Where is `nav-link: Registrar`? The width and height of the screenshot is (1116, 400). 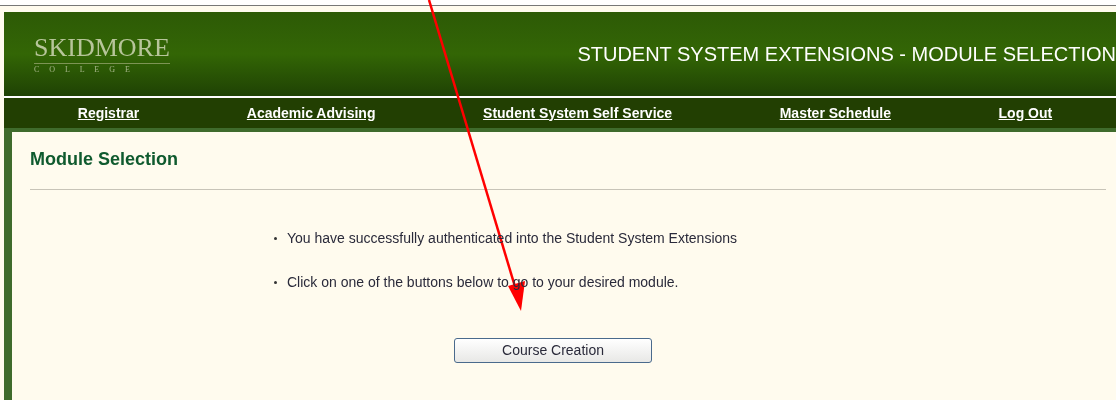 nav-link: Registrar is located at coordinates (108, 113).